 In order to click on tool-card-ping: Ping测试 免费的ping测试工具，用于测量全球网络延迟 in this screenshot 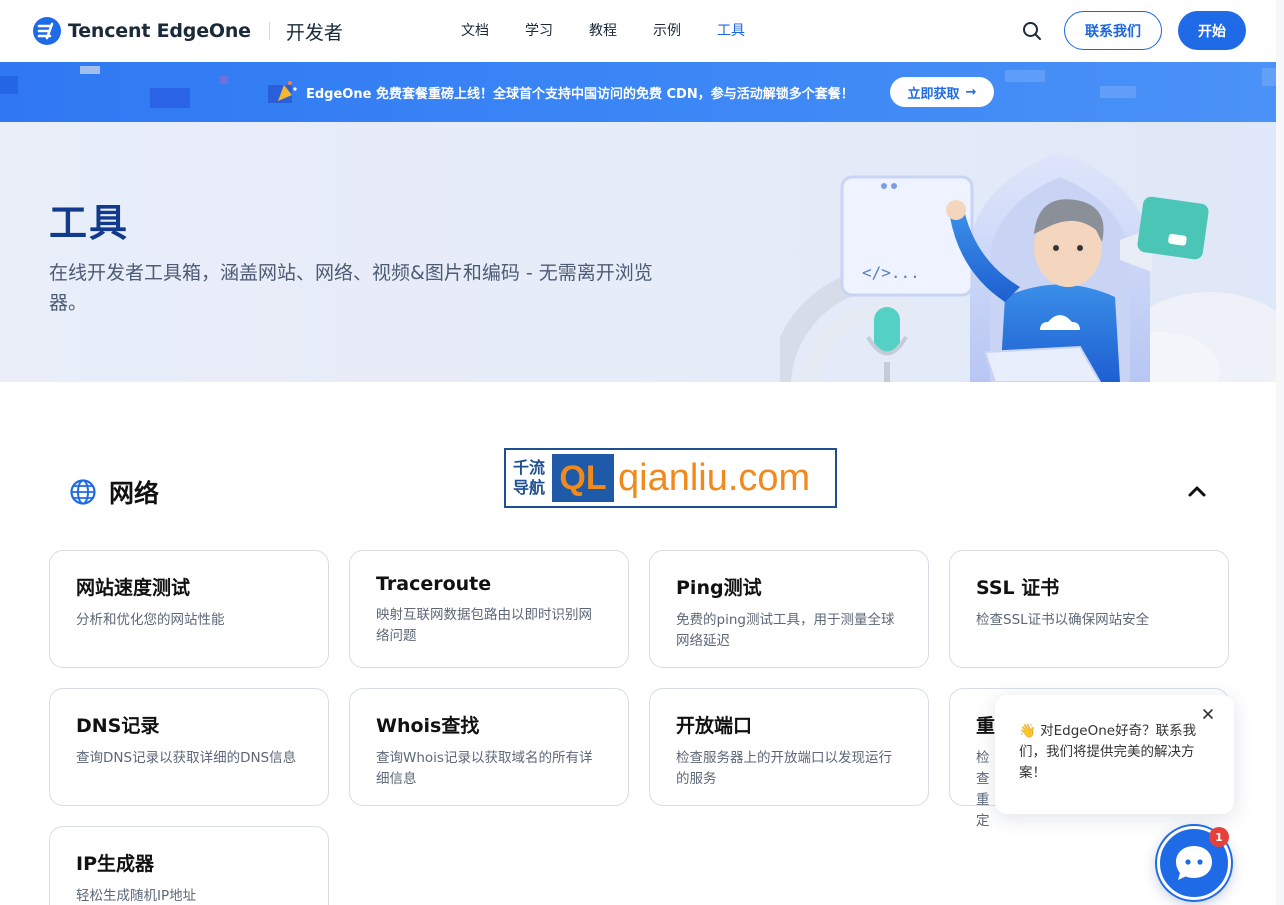, I will do `click(789, 609)`.